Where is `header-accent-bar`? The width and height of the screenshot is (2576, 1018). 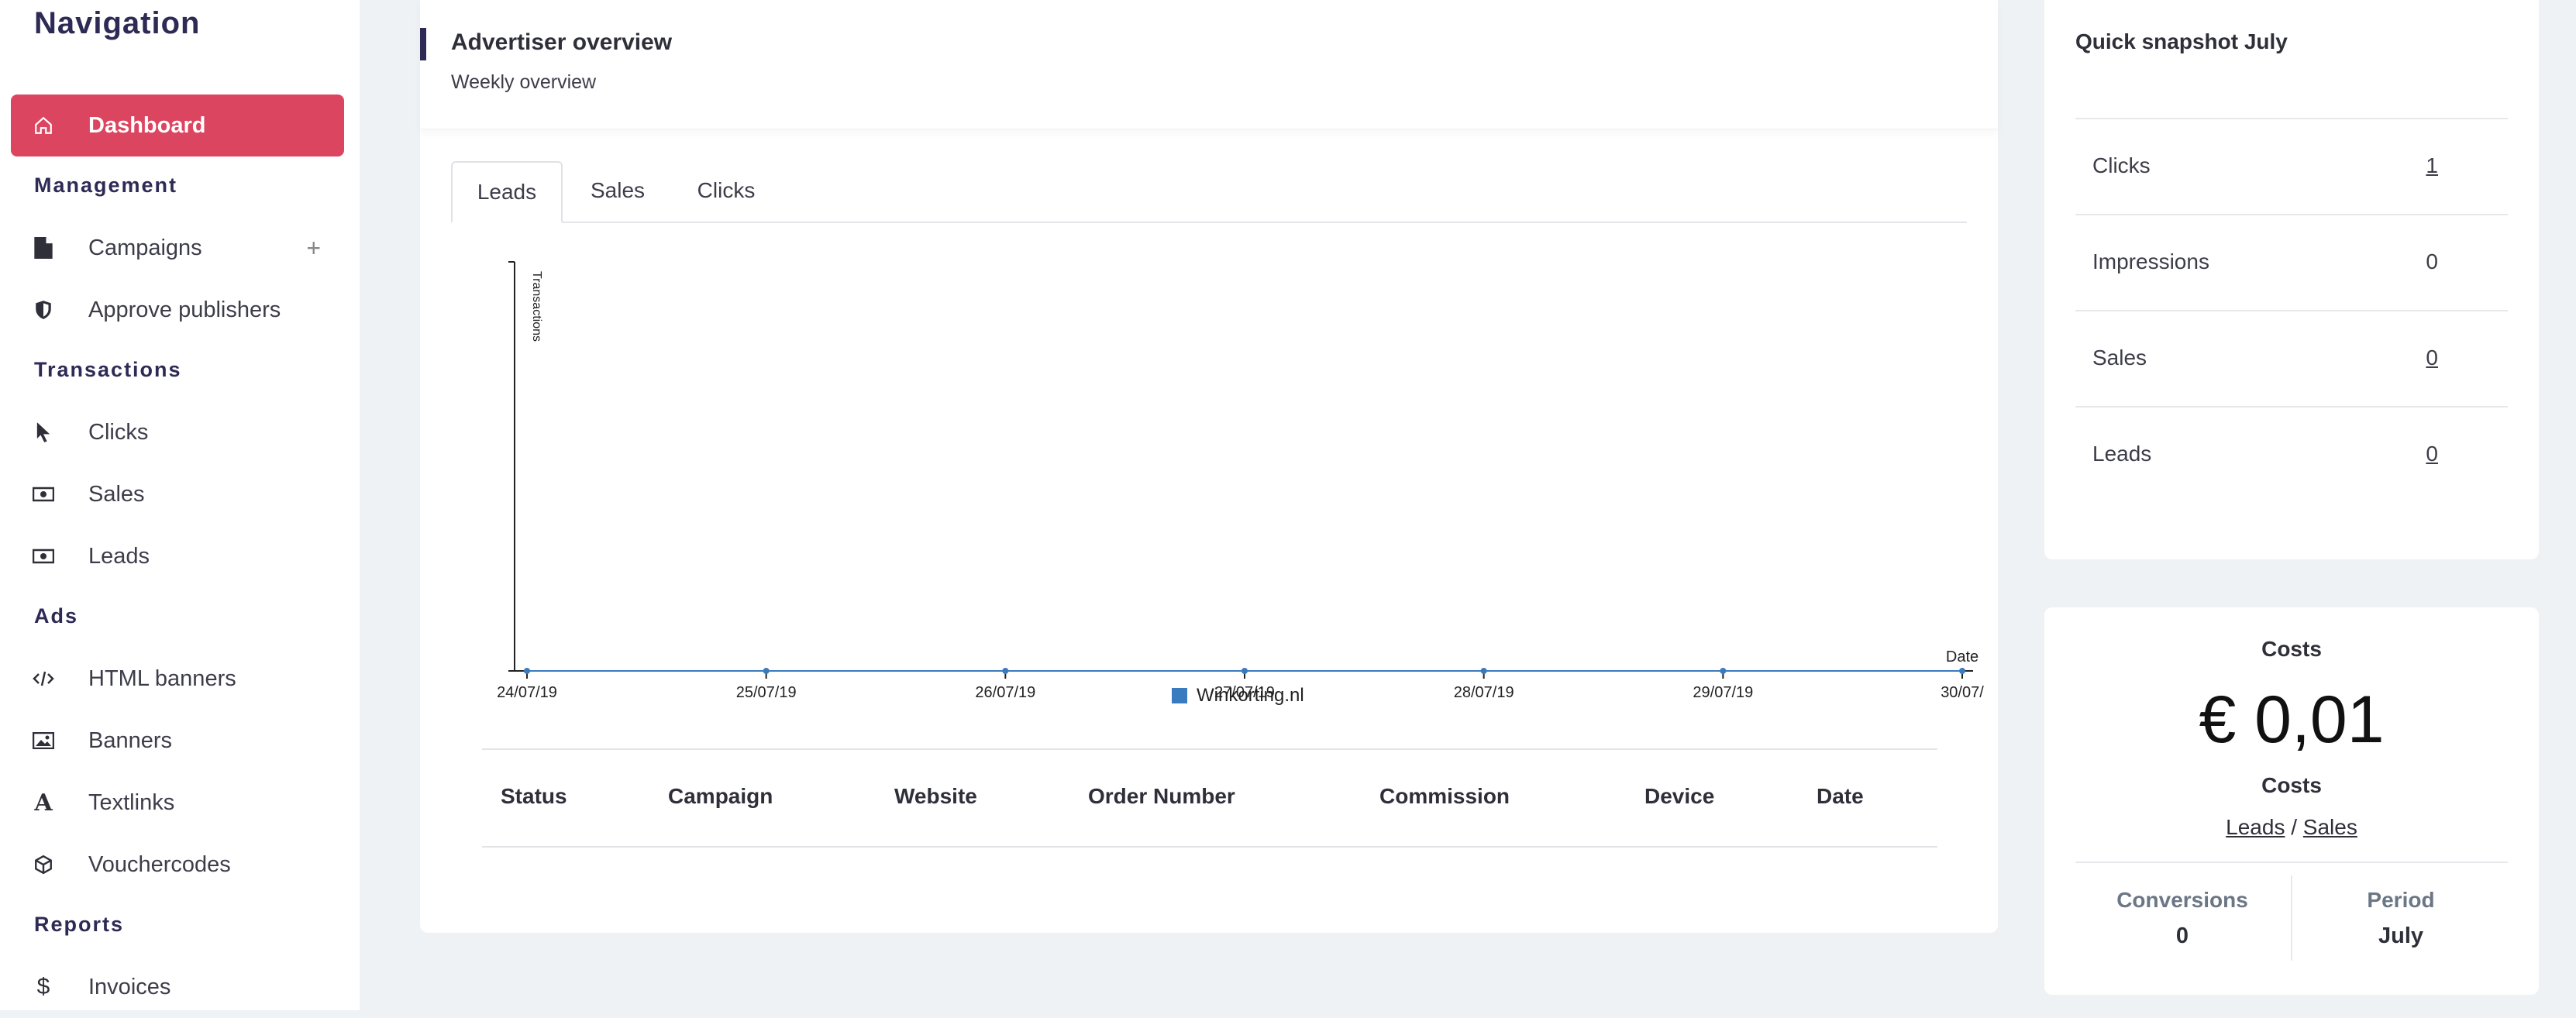 header-accent-bar is located at coordinates (423, 44).